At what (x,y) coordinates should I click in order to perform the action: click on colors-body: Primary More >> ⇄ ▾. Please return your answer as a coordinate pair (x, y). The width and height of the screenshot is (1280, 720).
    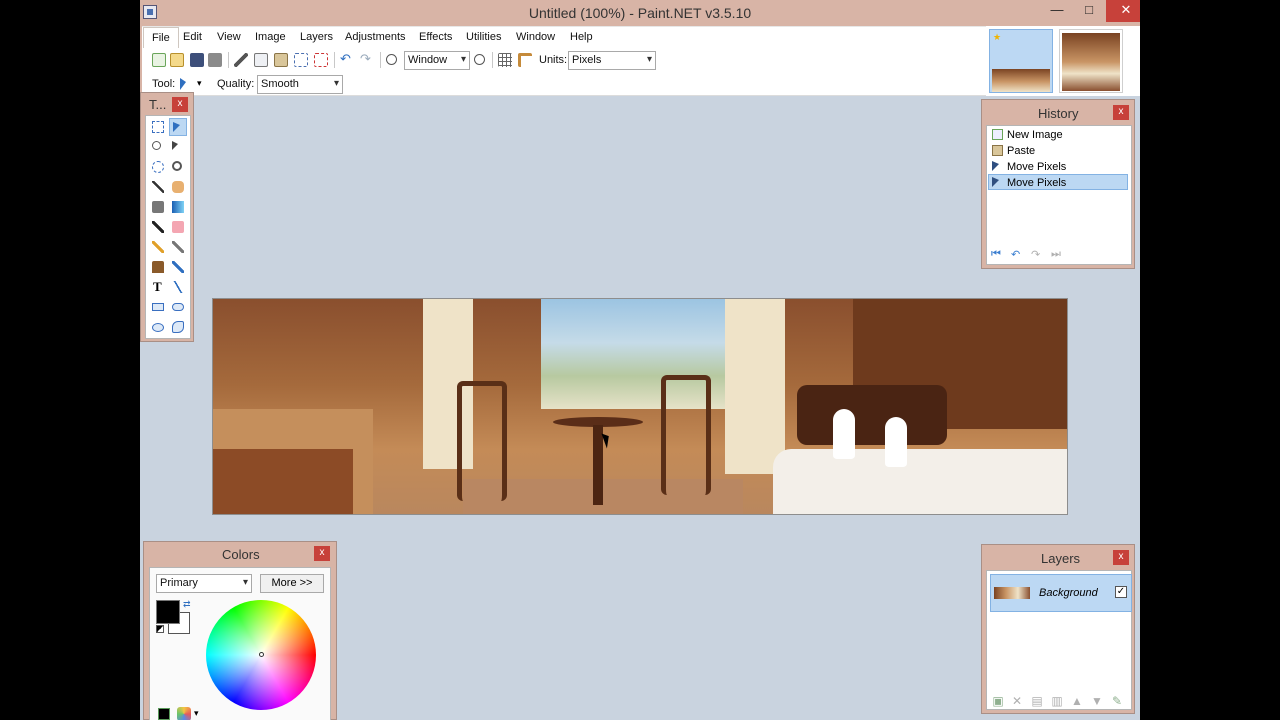
    Looking at the image, I should click on (240, 643).